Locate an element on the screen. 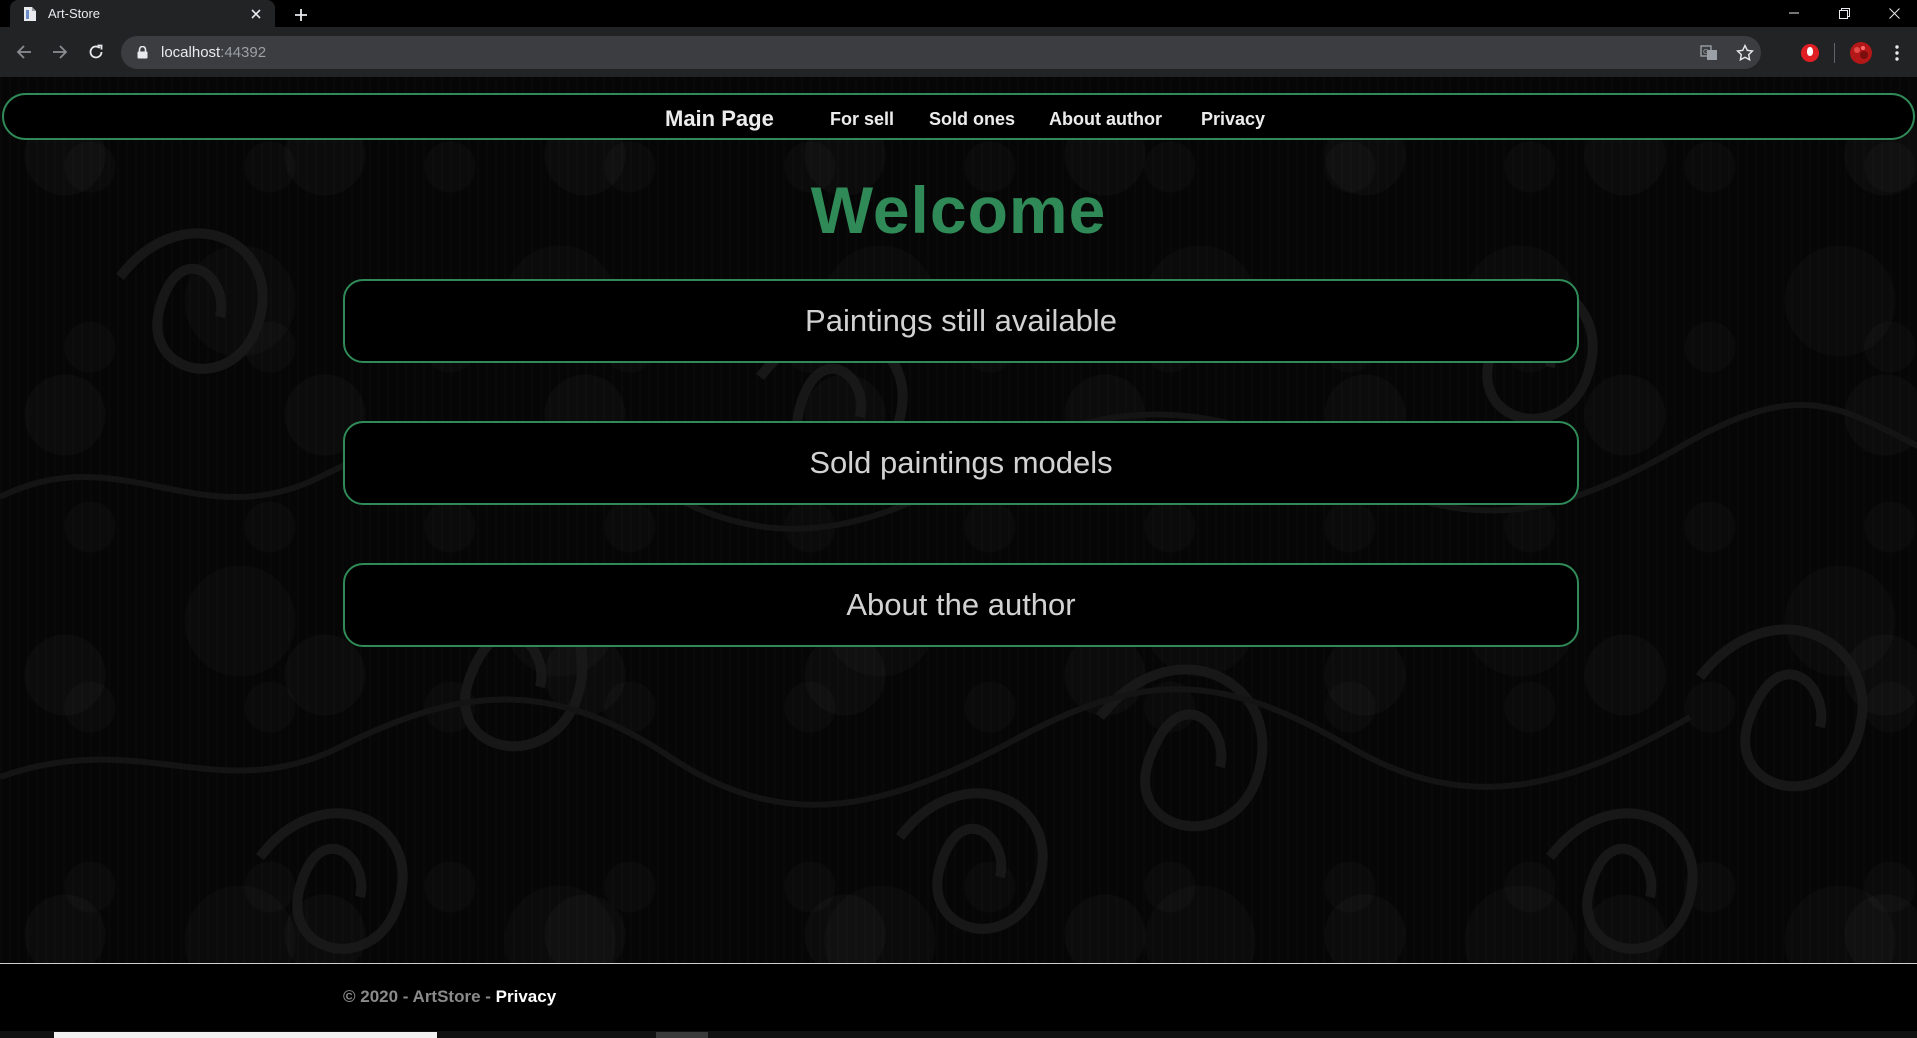 This screenshot has width=1917, height=1038. restore-icon is located at coordinates (1844, 13).